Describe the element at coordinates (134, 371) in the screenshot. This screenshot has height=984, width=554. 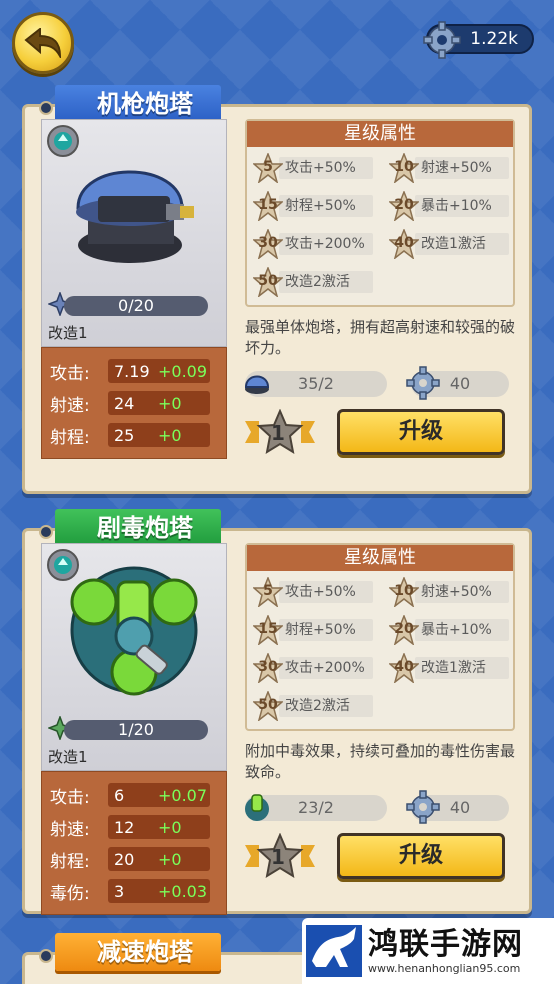
I see `stat-row-attack: 攻击: 7.19 +0.09` at that location.